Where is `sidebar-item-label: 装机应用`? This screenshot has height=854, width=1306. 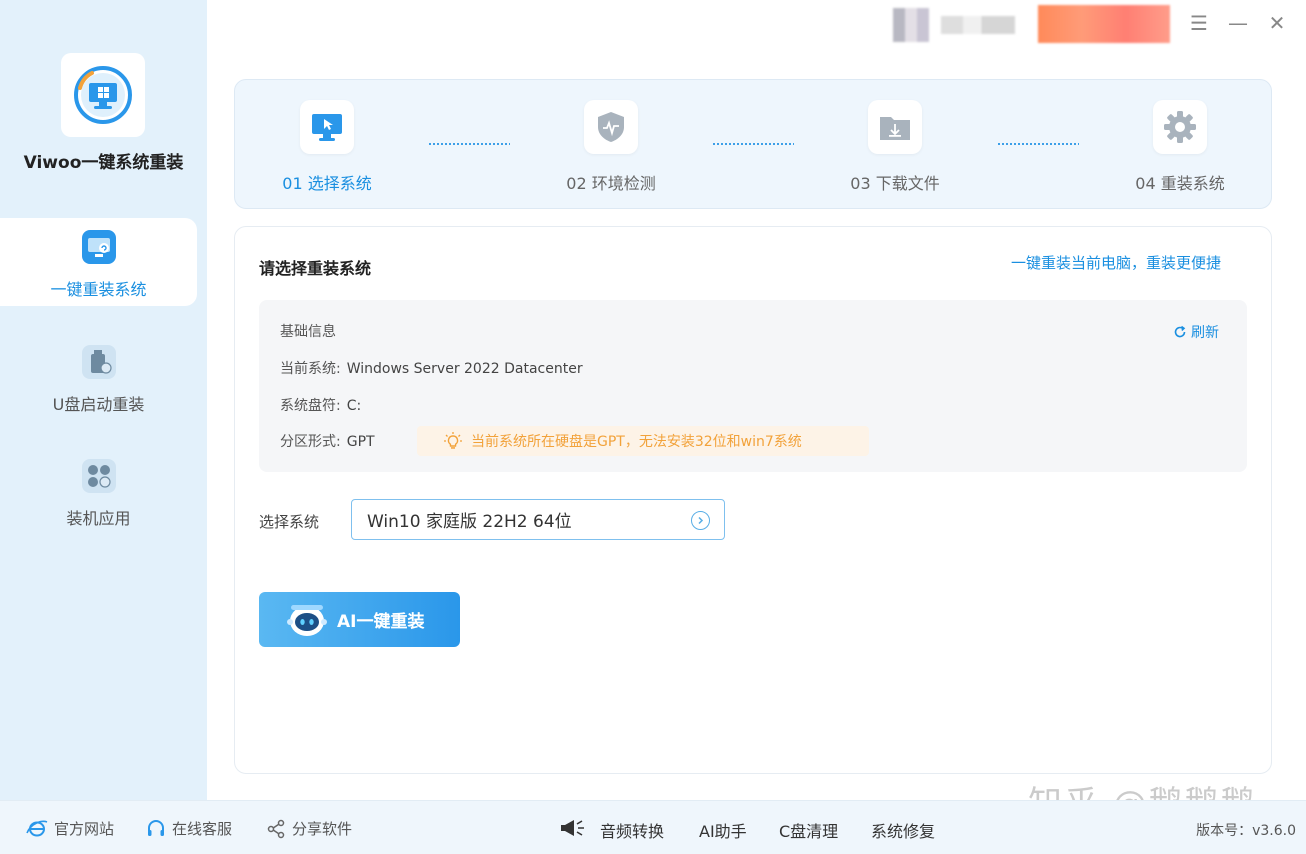
sidebar-item-label: 装机应用 is located at coordinates (98, 518).